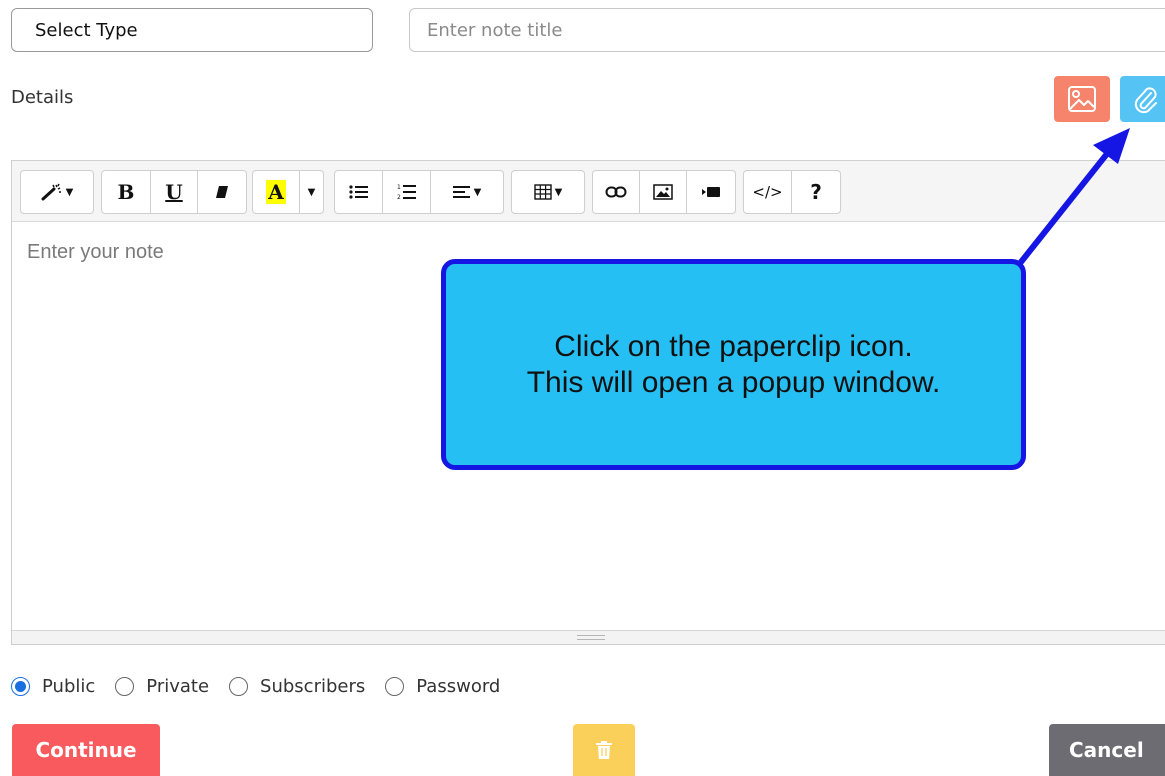 The width and height of the screenshot is (1165, 776). What do you see at coordinates (399, 197) in the screenshot?
I see `svg-text: 2` at bounding box center [399, 197].